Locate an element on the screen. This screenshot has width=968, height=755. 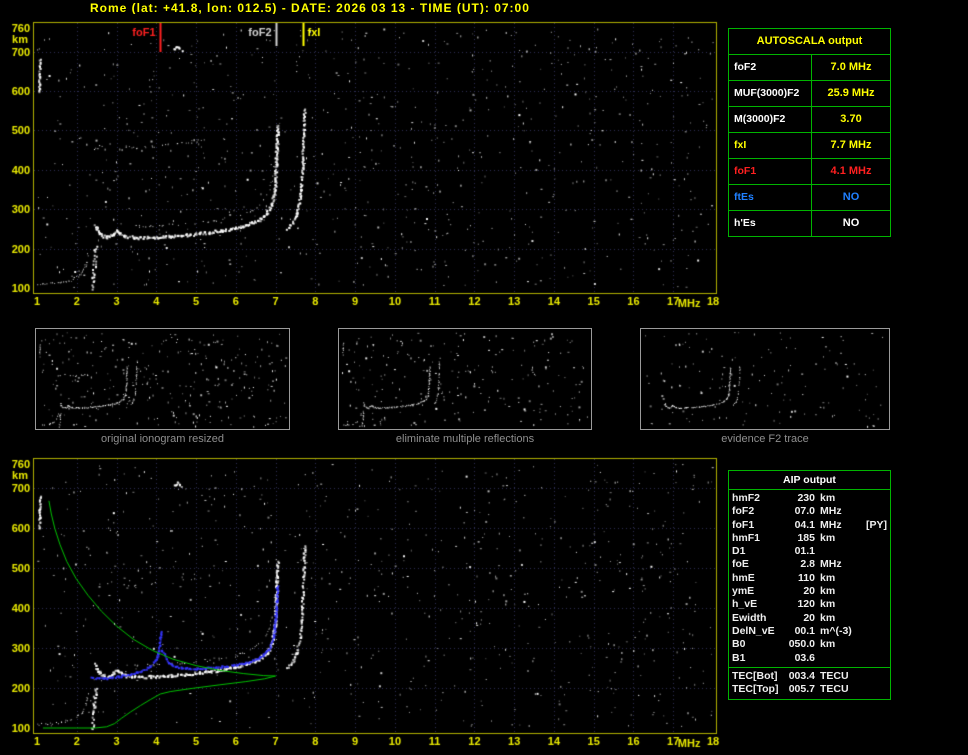
aip-row: foE 2.8 MHz is located at coordinates (809, 564).